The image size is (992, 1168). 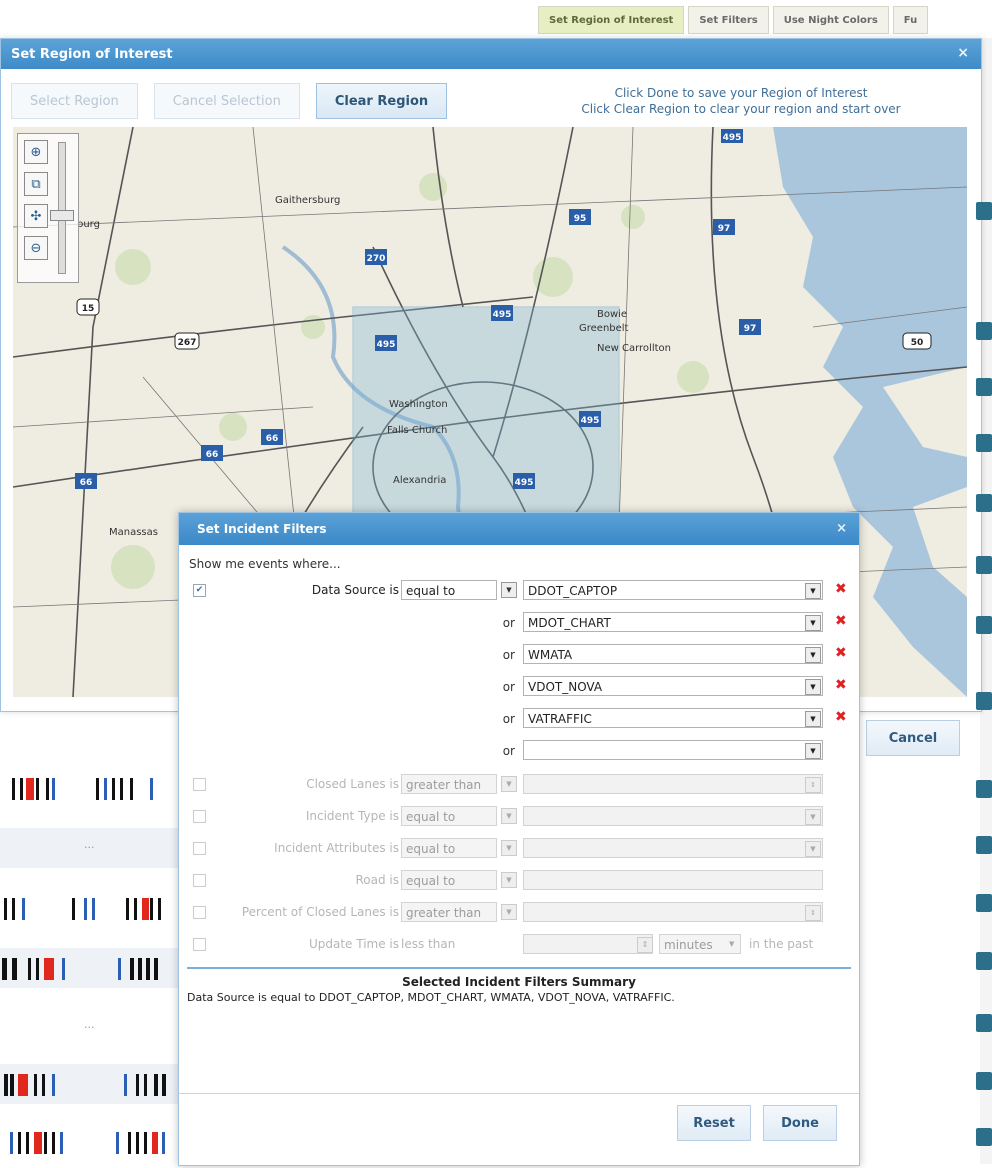 I want to click on road-value, so click(x=673, y=880).